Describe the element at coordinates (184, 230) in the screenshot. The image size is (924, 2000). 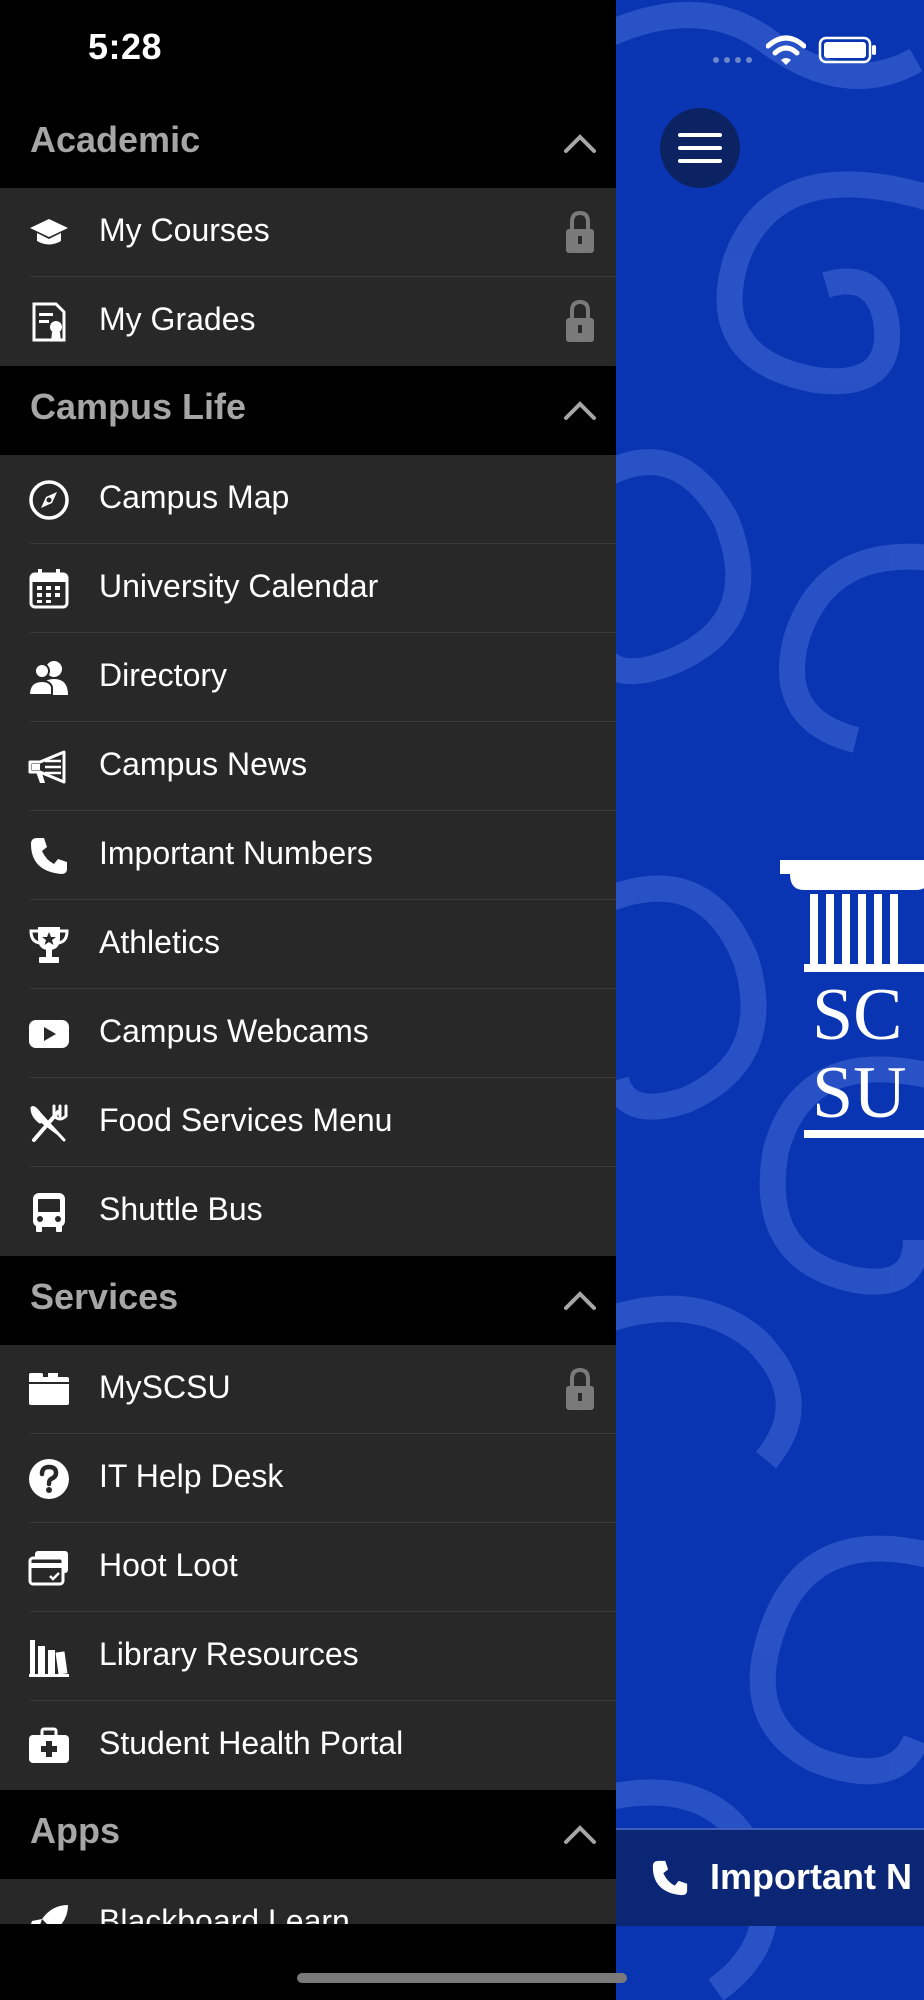
I see `menu-item-label: My Courses` at that location.